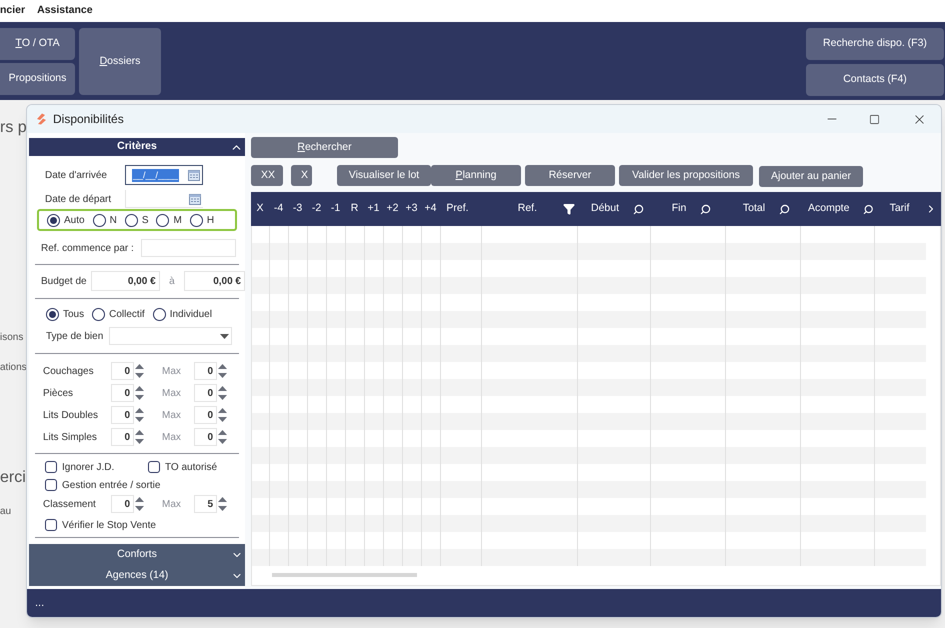 This screenshot has height=628, width=945. Describe the element at coordinates (96, 467) in the screenshot. I see `checkbox-option: Ignorer J.D.` at that location.